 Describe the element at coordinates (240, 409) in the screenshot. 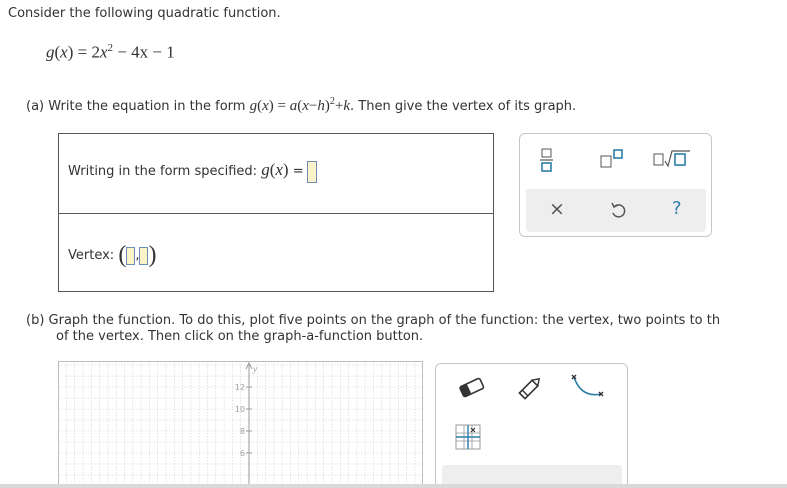

I see `y-tick-label: 10` at that location.